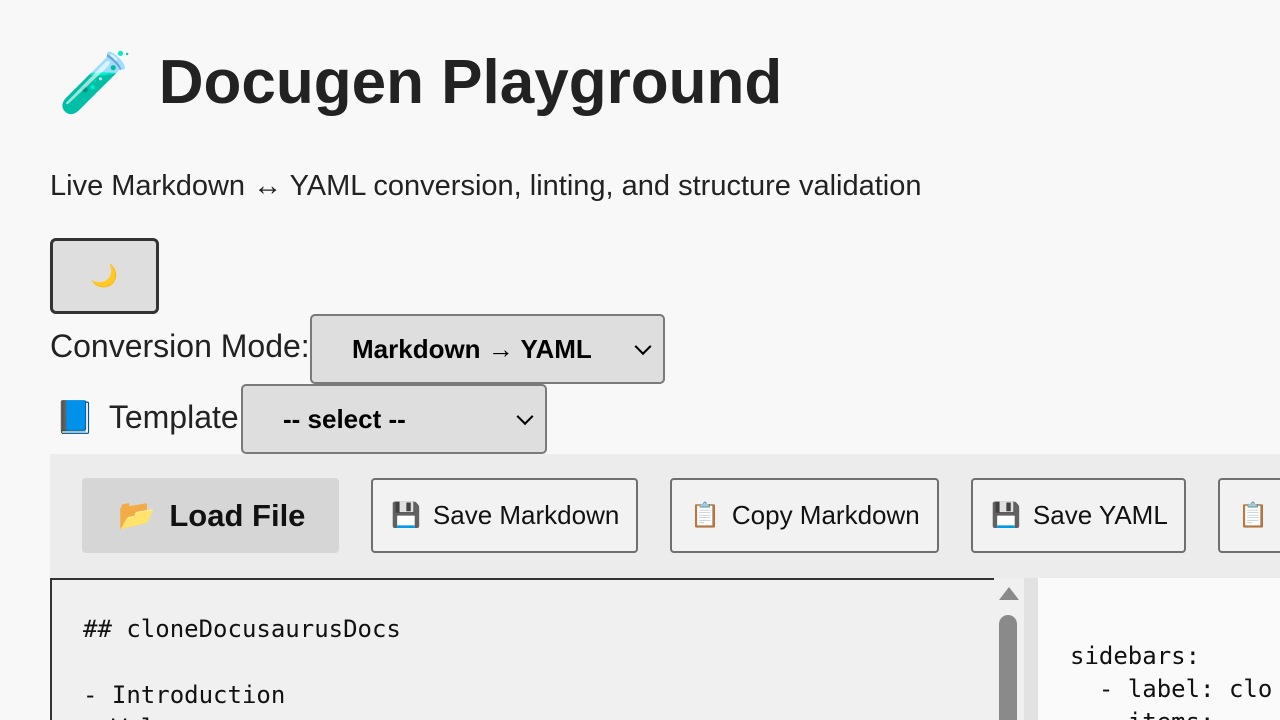 This screenshot has height=720, width=1280. Describe the element at coordinates (526, 515) in the screenshot. I see `save-markdown-label: Save Markdown` at that location.